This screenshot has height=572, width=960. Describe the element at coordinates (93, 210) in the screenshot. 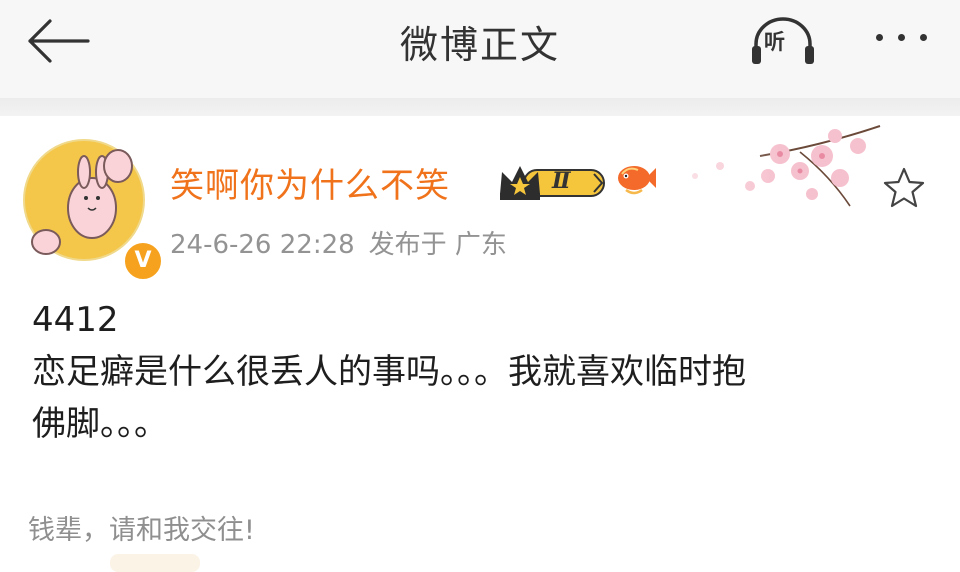

I see `avatar: V` at that location.